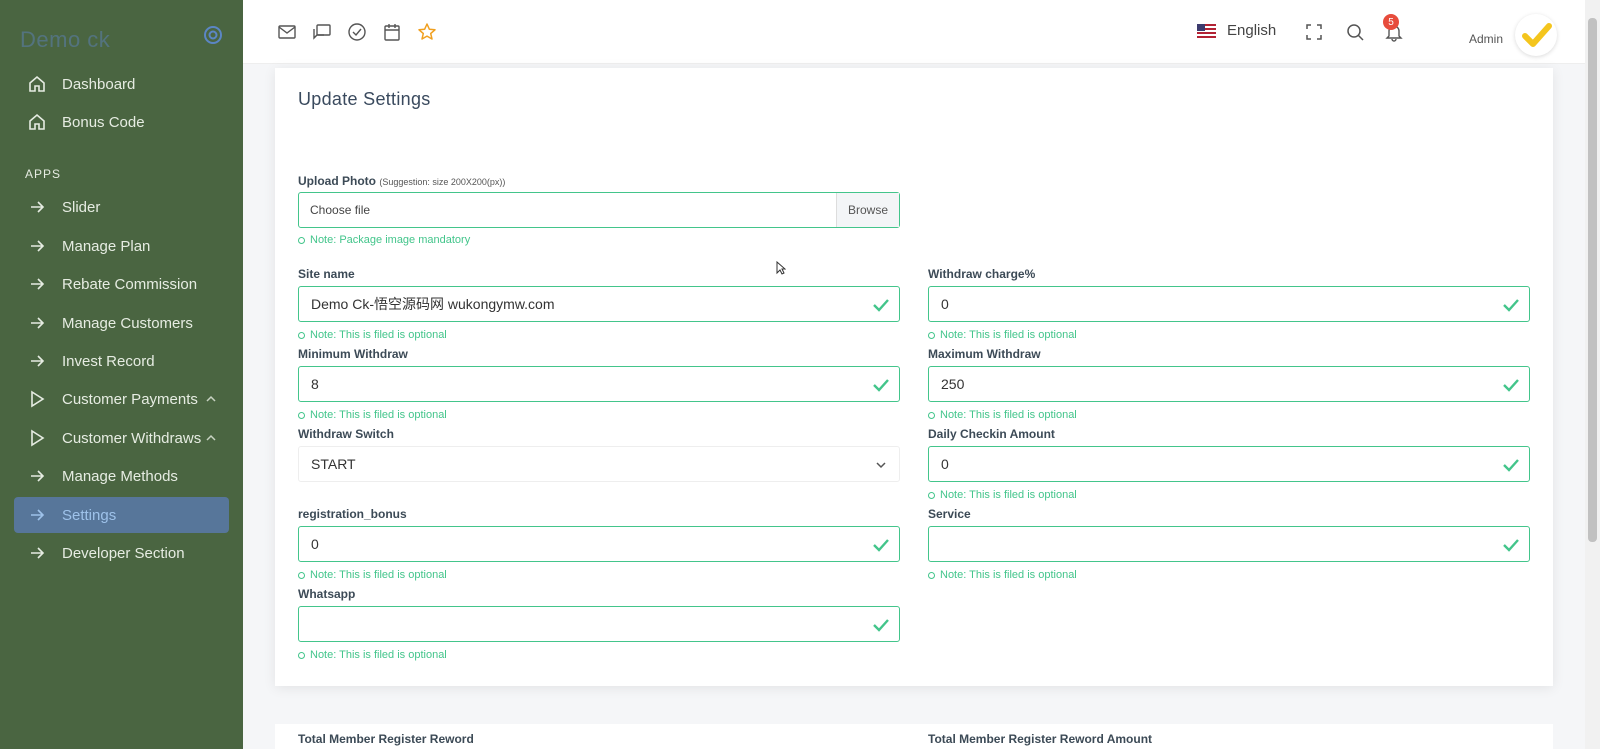 This screenshot has width=1600, height=749. I want to click on search-icon, so click(1355, 32).